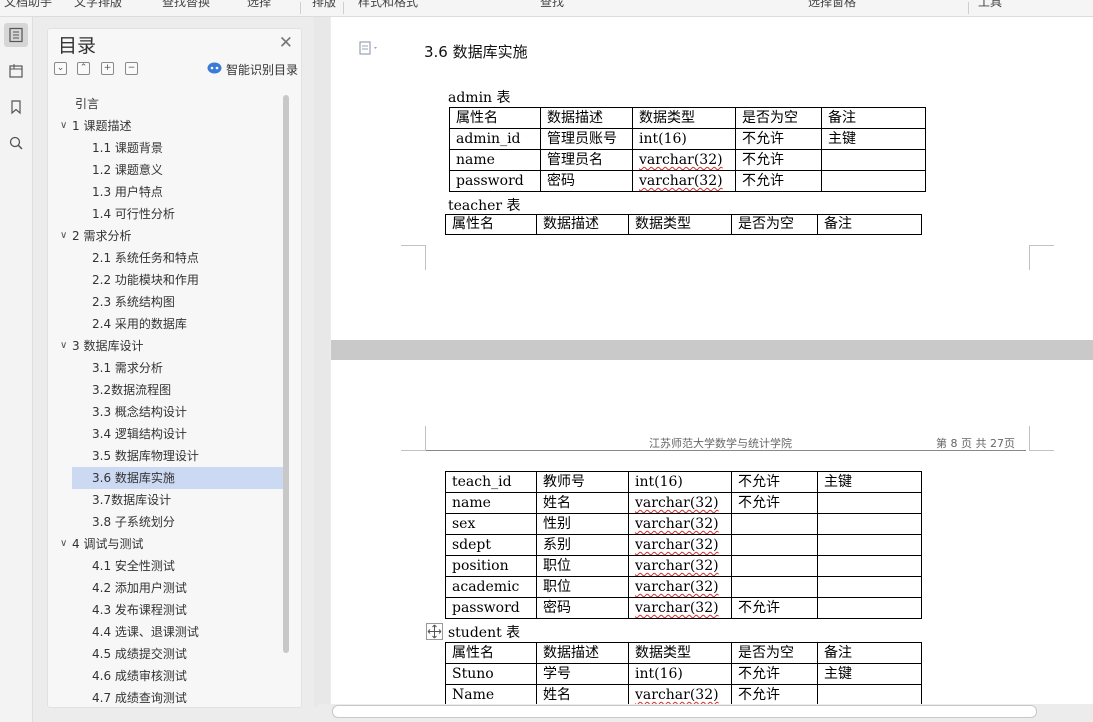 The width and height of the screenshot is (1093, 722). I want to click on table-cell: 学号, so click(582, 674).